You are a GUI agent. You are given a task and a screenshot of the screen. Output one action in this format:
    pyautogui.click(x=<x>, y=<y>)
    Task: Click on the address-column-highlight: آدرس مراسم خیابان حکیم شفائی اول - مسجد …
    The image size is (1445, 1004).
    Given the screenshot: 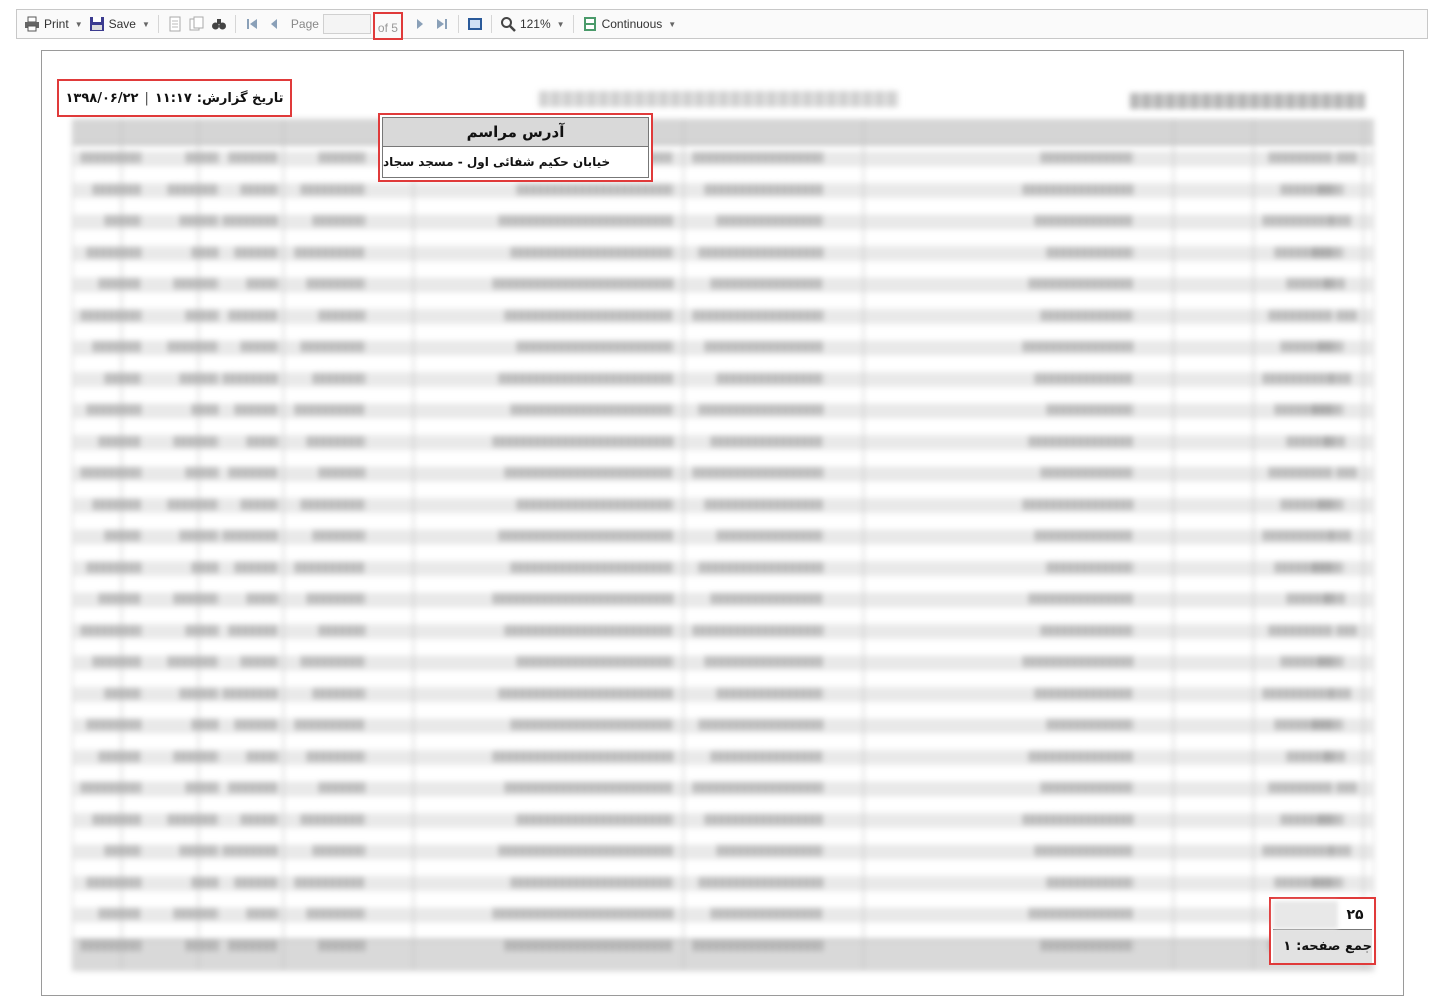 What is the action you would take?
    pyautogui.click(x=515, y=147)
    